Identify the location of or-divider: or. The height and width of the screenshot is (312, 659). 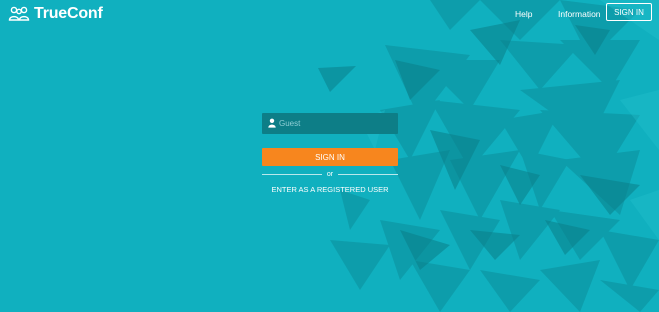
(330, 174).